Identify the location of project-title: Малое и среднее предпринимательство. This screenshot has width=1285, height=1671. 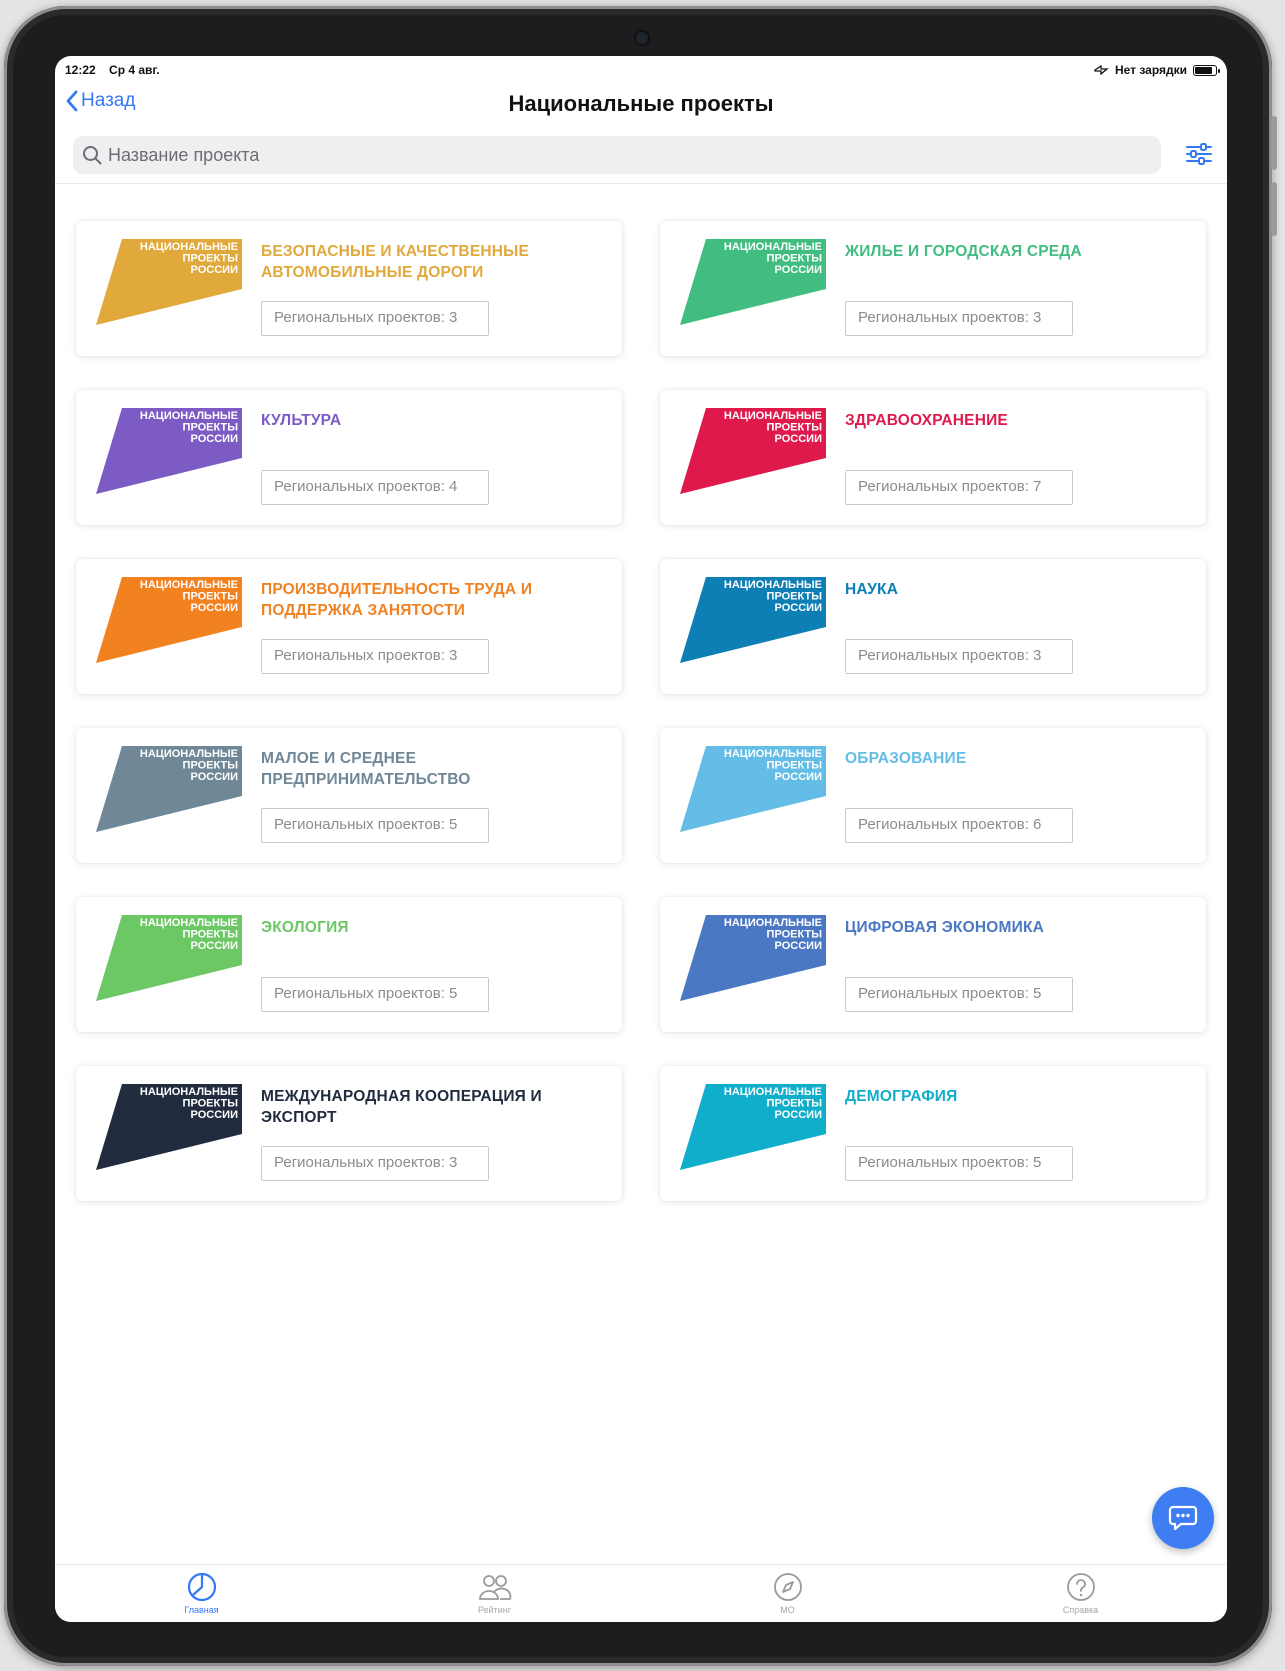
(366, 769).